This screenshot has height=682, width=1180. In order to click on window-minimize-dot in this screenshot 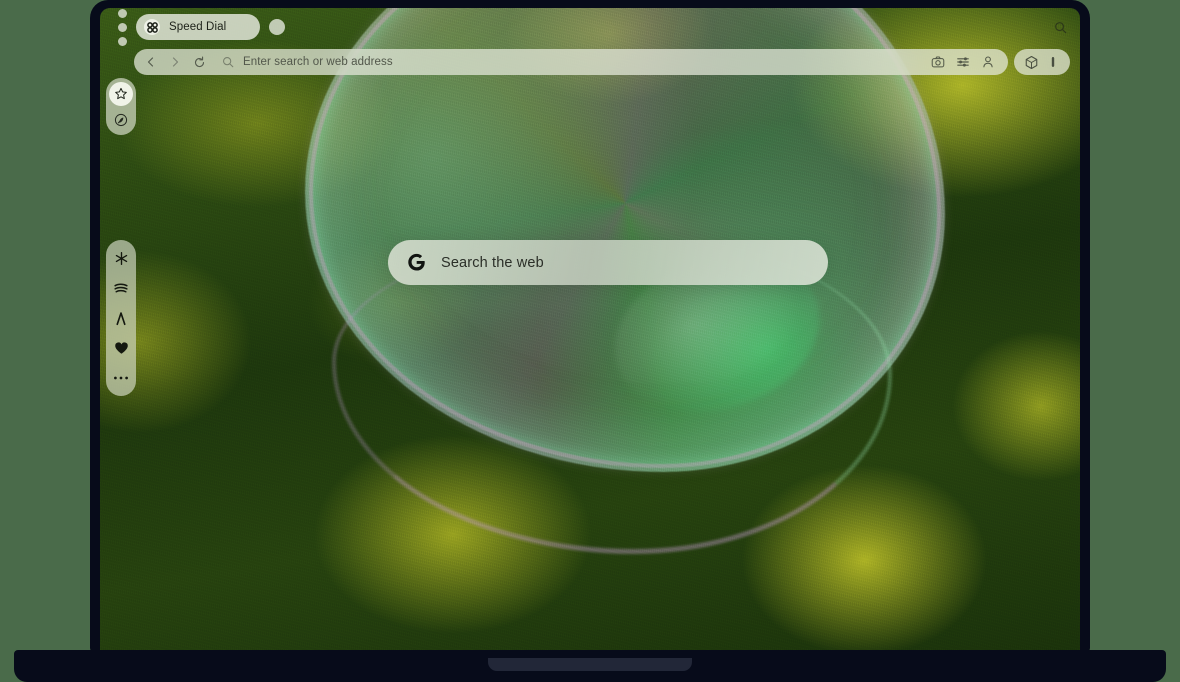, I will do `click(122, 27)`.